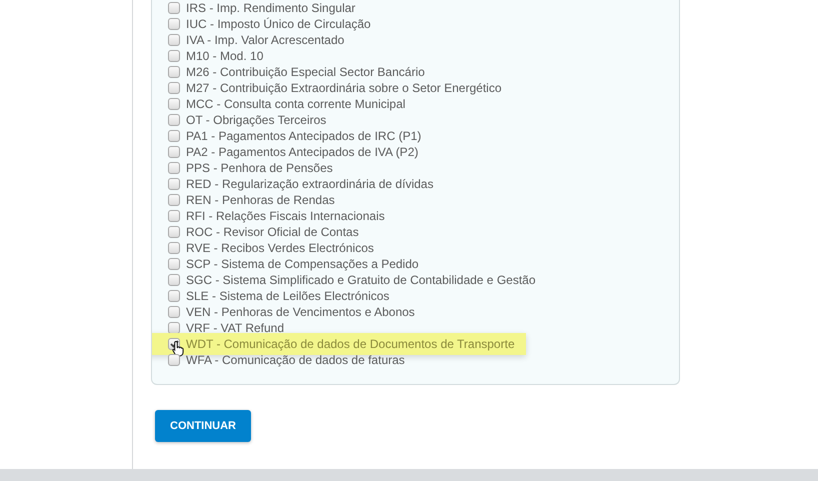 This screenshot has width=818, height=481. What do you see at coordinates (203, 426) in the screenshot?
I see `continue-button: CONTINUAR` at bounding box center [203, 426].